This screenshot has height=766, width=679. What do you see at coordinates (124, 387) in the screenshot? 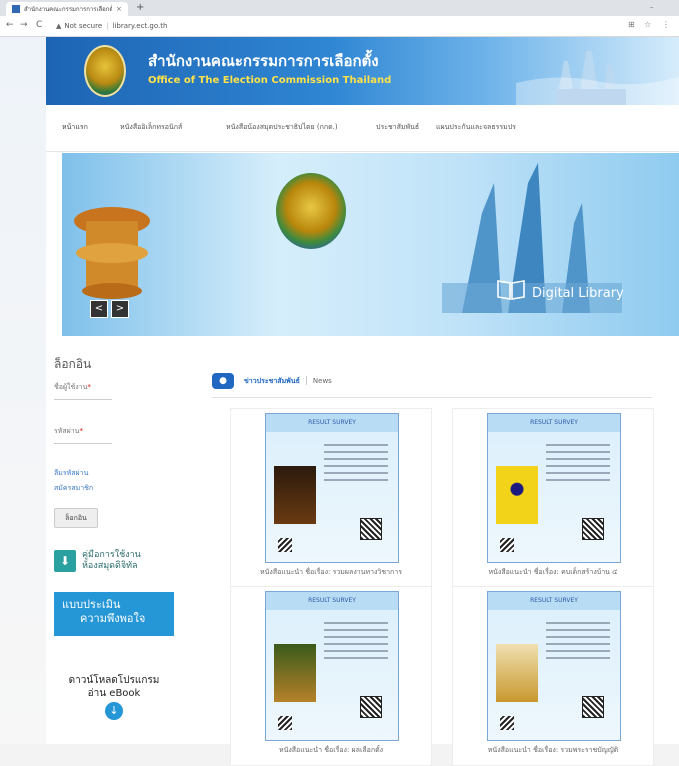
I see `username-label: ชื่อผู้ใช้งาน*` at bounding box center [124, 387].